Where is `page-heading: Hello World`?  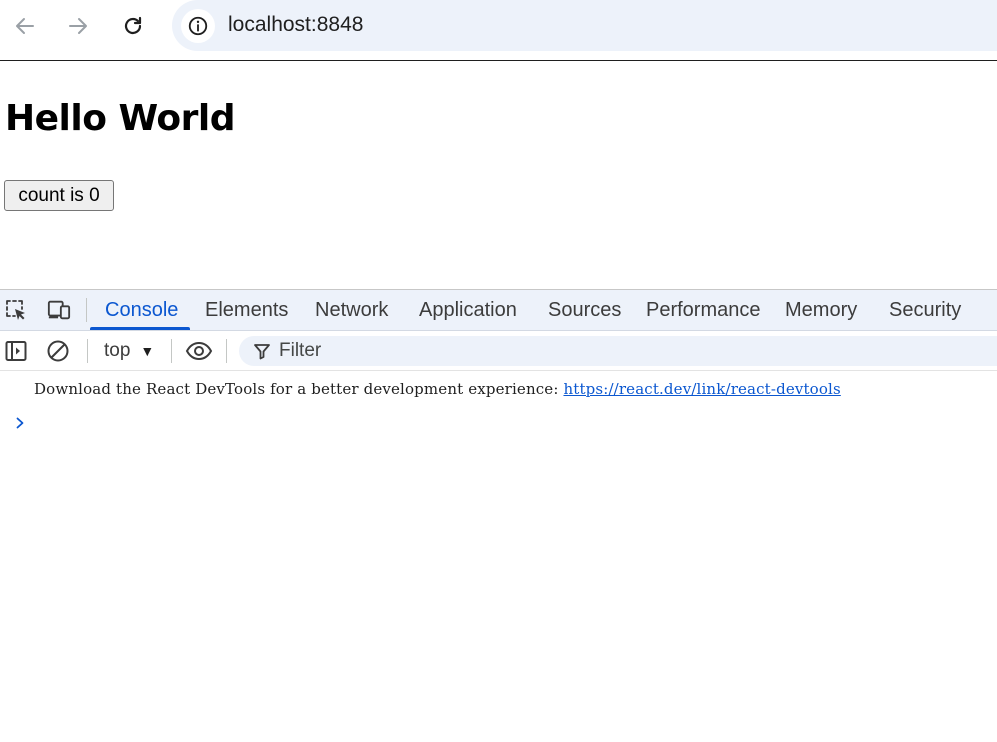 page-heading: Hello World is located at coordinates (120, 118).